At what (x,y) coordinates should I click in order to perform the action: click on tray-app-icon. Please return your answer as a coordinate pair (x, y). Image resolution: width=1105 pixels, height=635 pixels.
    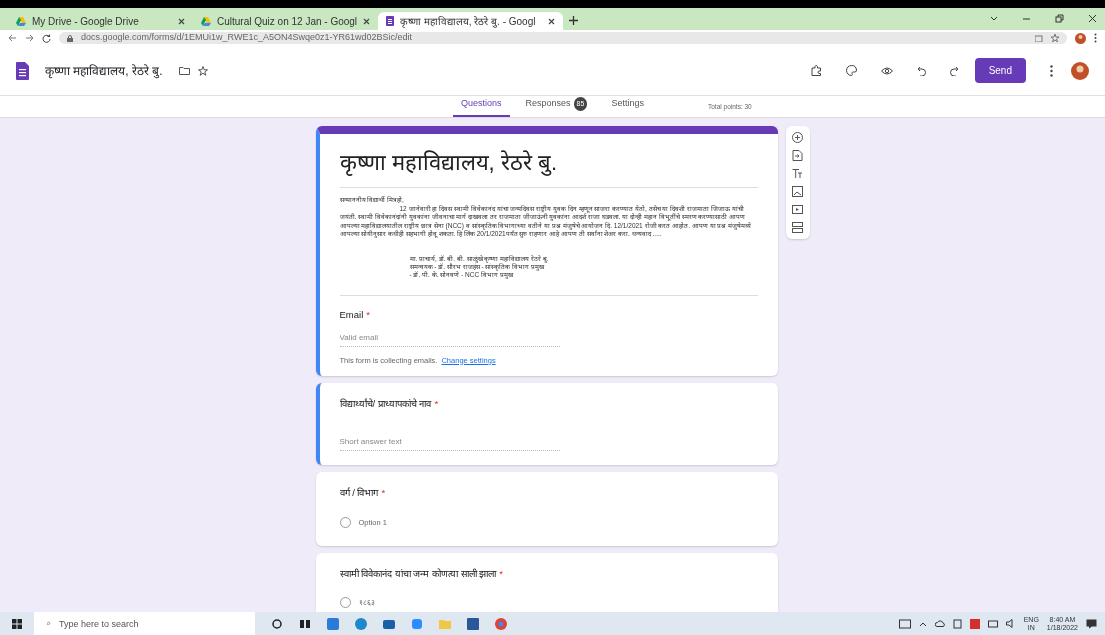
    Looking at the image, I should click on (974, 623).